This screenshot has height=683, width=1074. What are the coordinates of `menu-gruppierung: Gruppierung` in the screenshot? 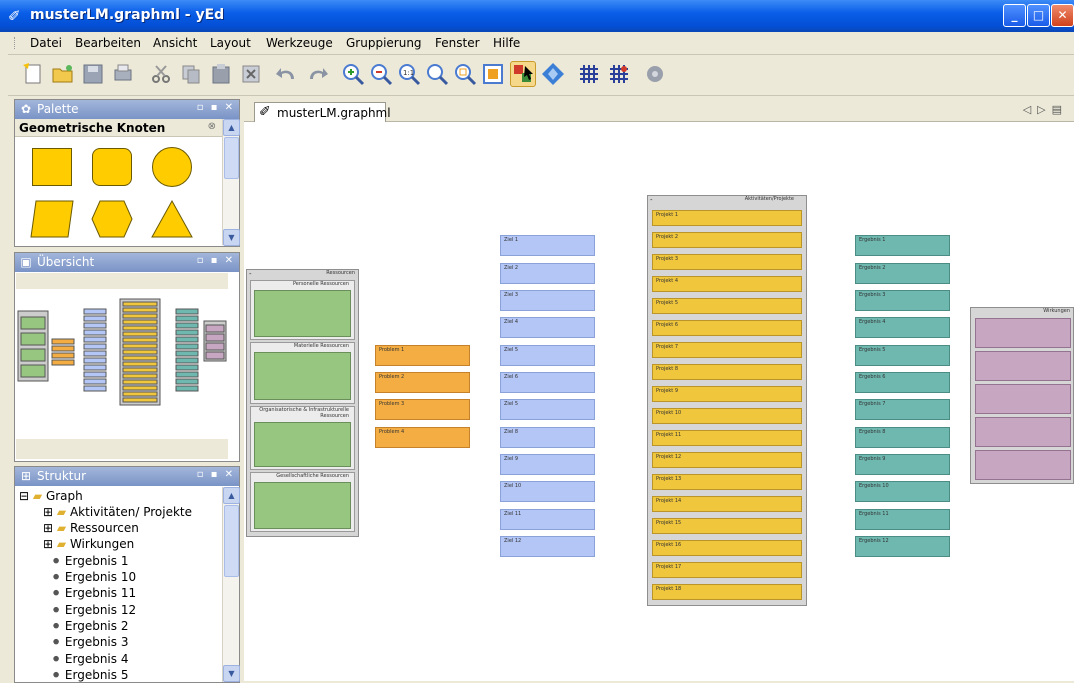 It's located at (384, 43).